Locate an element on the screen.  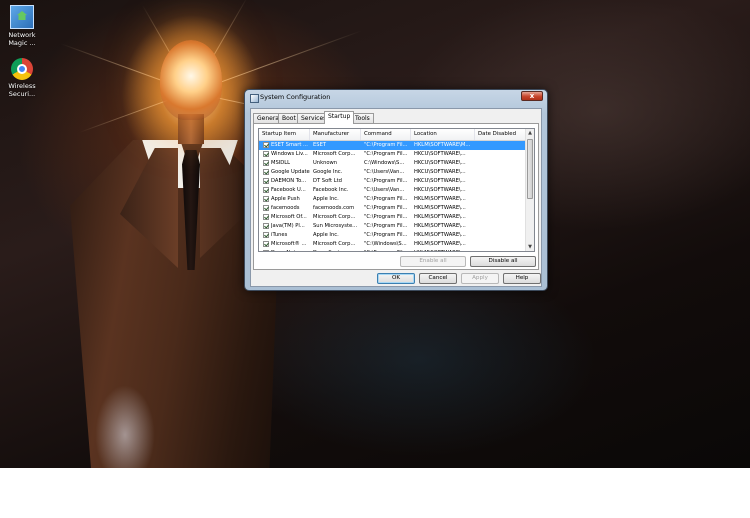
cell-item: Google Update is located at coordinates (290, 172).